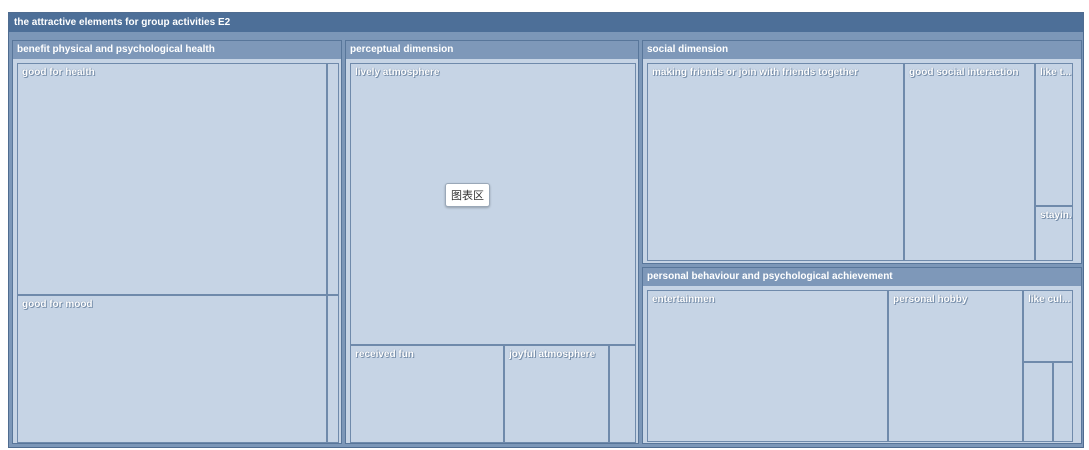 The width and height of the screenshot is (1089, 450). Describe the element at coordinates (172, 179) in the screenshot. I see `treemap-leaf: good for health` at that location.